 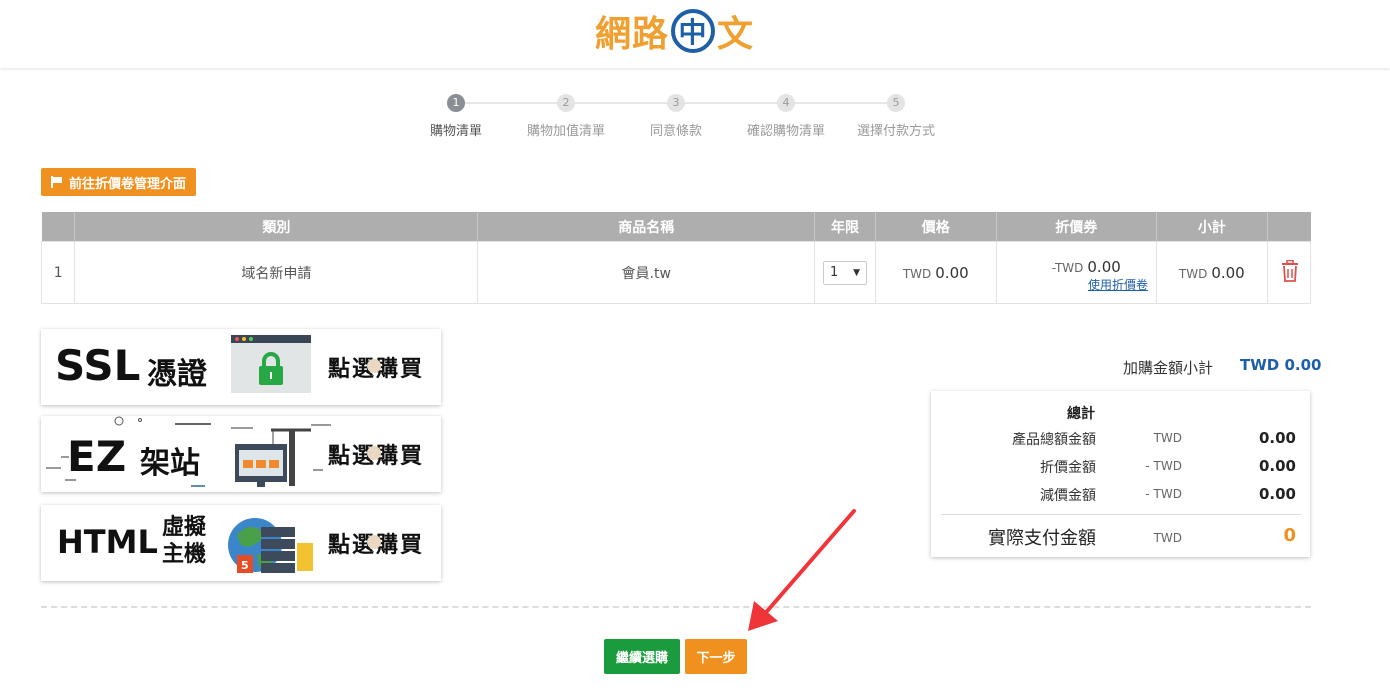 I want to click on total-value: 0, so click(x=1289, y=535).